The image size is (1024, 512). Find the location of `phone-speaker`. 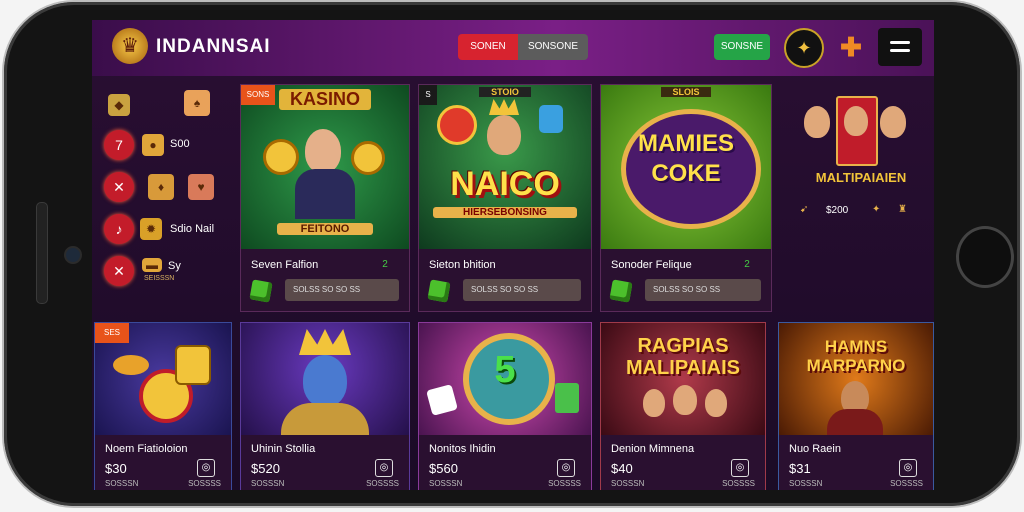

phone-speaker is located at coordinates (42, 253).